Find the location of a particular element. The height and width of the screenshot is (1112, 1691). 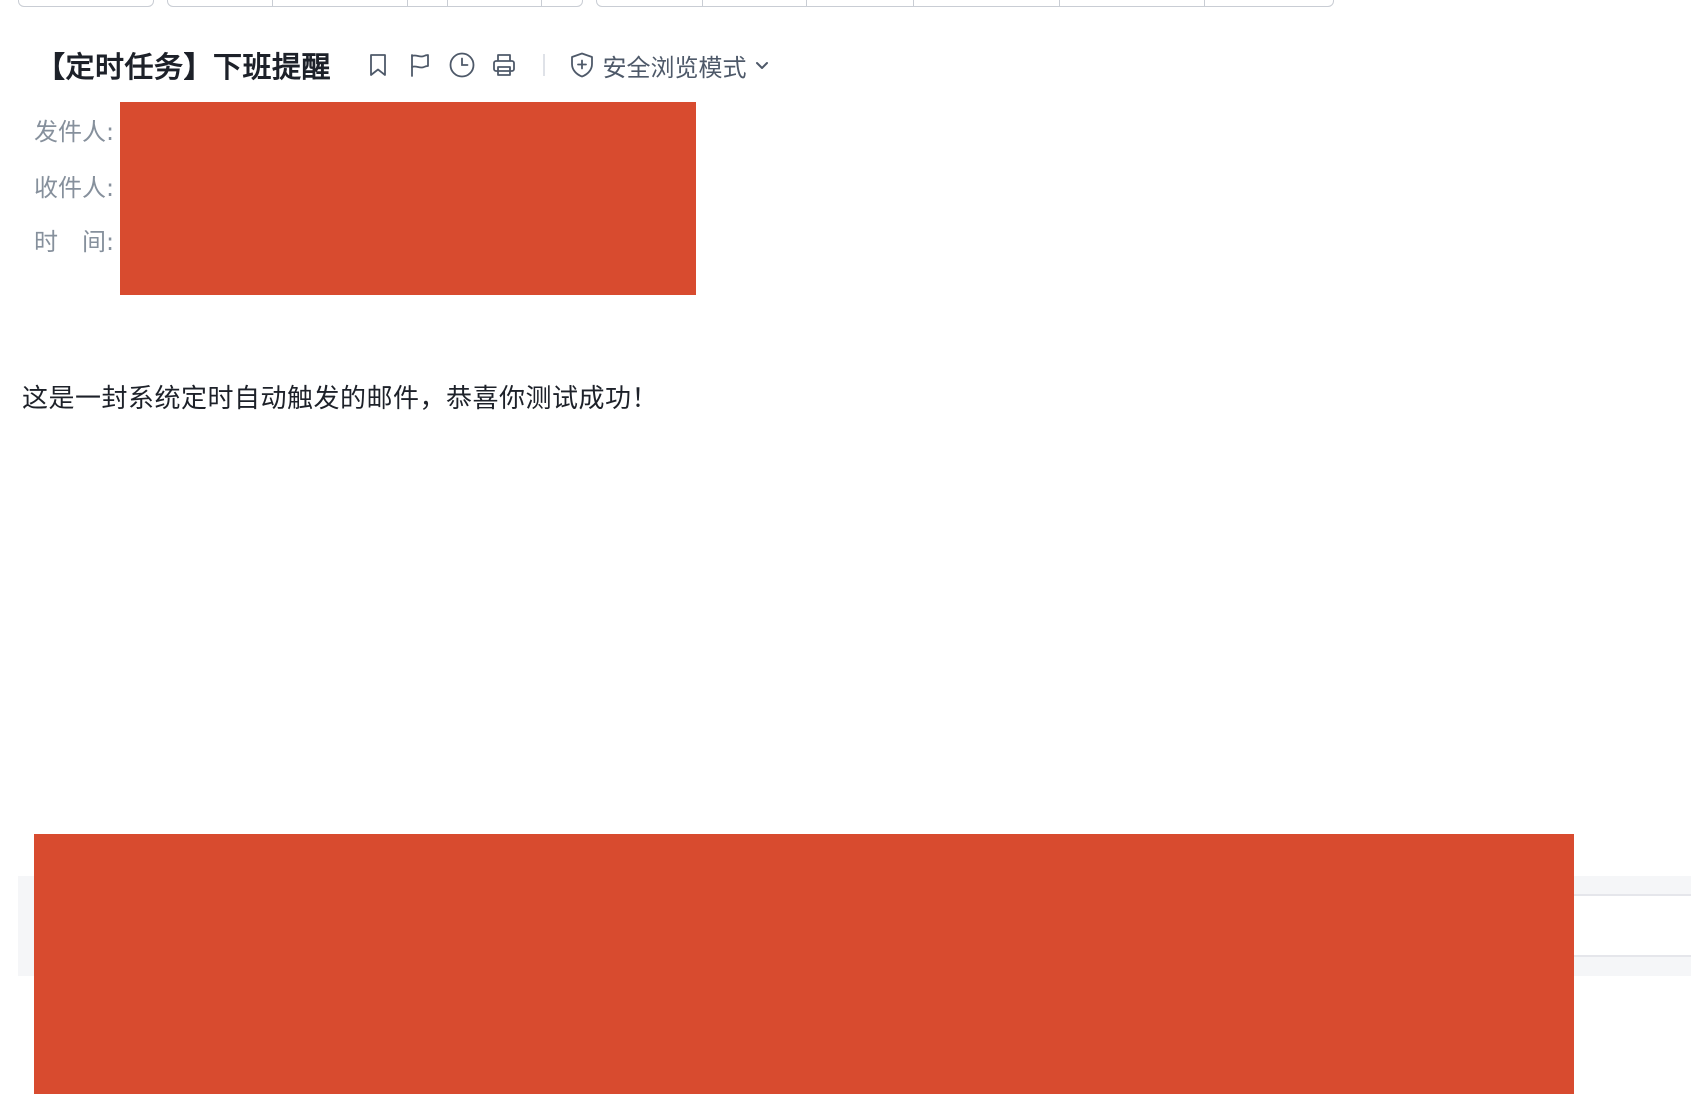

email-header: 【定时任务】下班提醒 安全浏览模式 is located at coordinates (403, 65).